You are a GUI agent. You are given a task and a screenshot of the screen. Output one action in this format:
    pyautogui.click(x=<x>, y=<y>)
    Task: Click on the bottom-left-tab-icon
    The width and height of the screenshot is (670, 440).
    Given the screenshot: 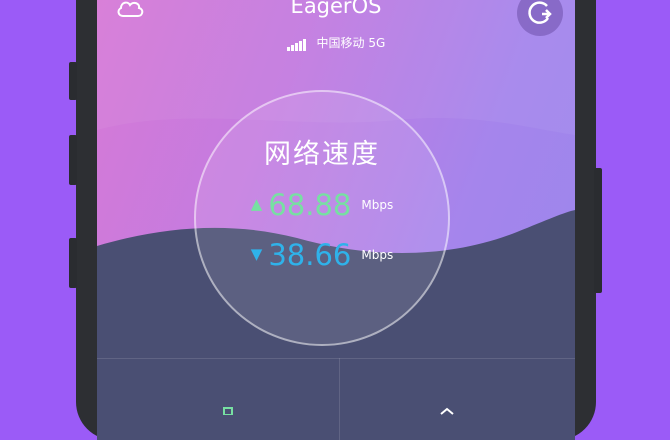 What is the action you would take?
    pyautogui.click(x=229, y=411)
    